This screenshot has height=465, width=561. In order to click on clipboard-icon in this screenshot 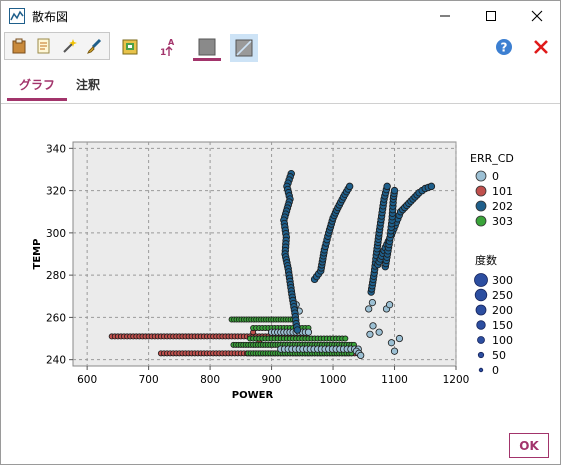, I will do `click(19, 46)`.